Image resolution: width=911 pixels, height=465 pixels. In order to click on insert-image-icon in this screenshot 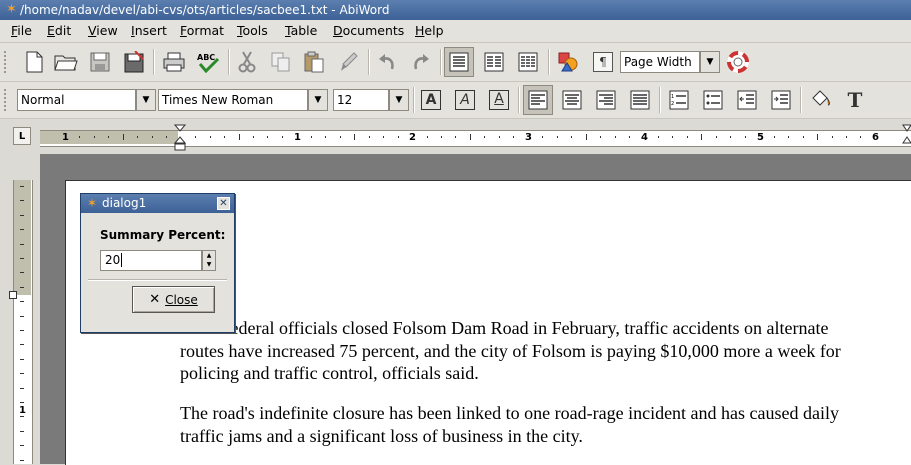, I will do `click(568, 62)`.